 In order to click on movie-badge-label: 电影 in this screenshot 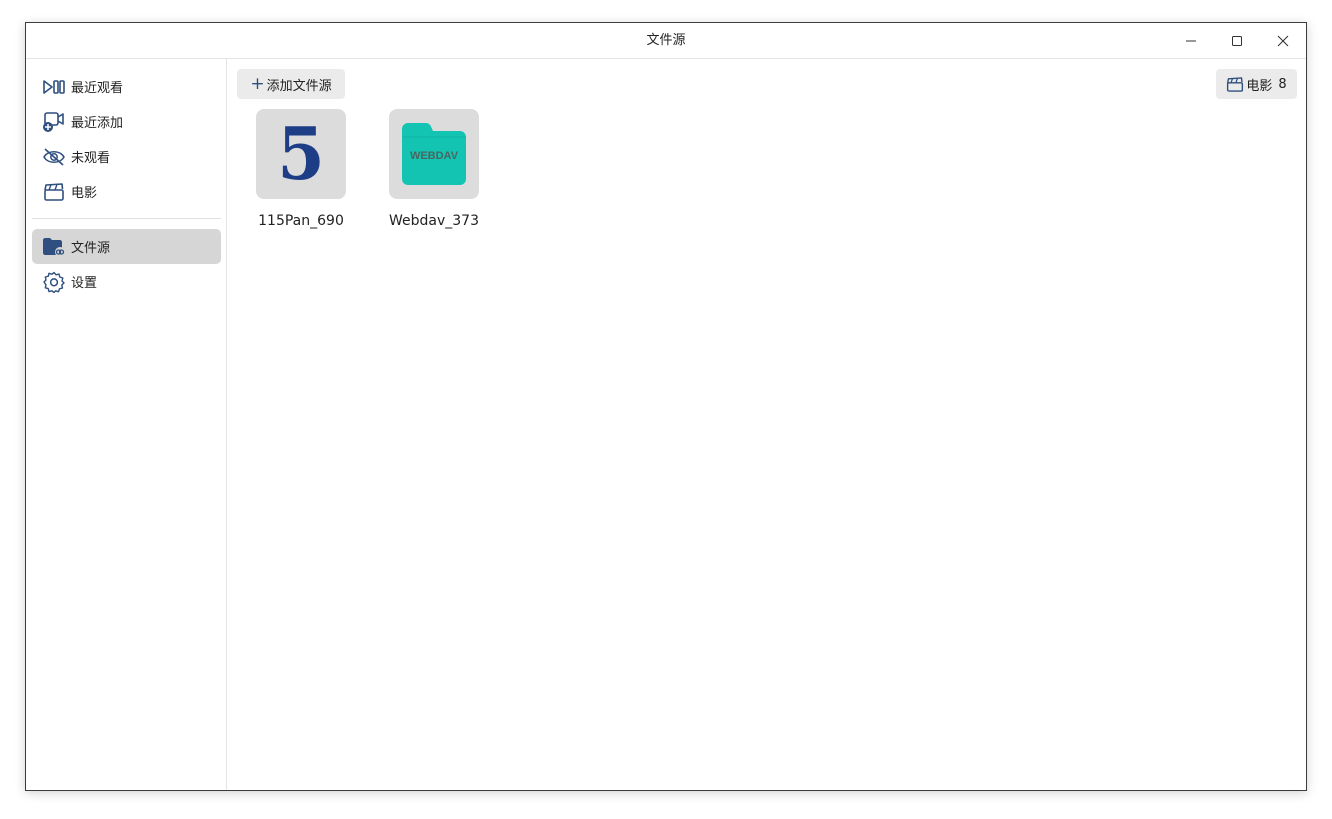, I will do `click(1259, 86)`.